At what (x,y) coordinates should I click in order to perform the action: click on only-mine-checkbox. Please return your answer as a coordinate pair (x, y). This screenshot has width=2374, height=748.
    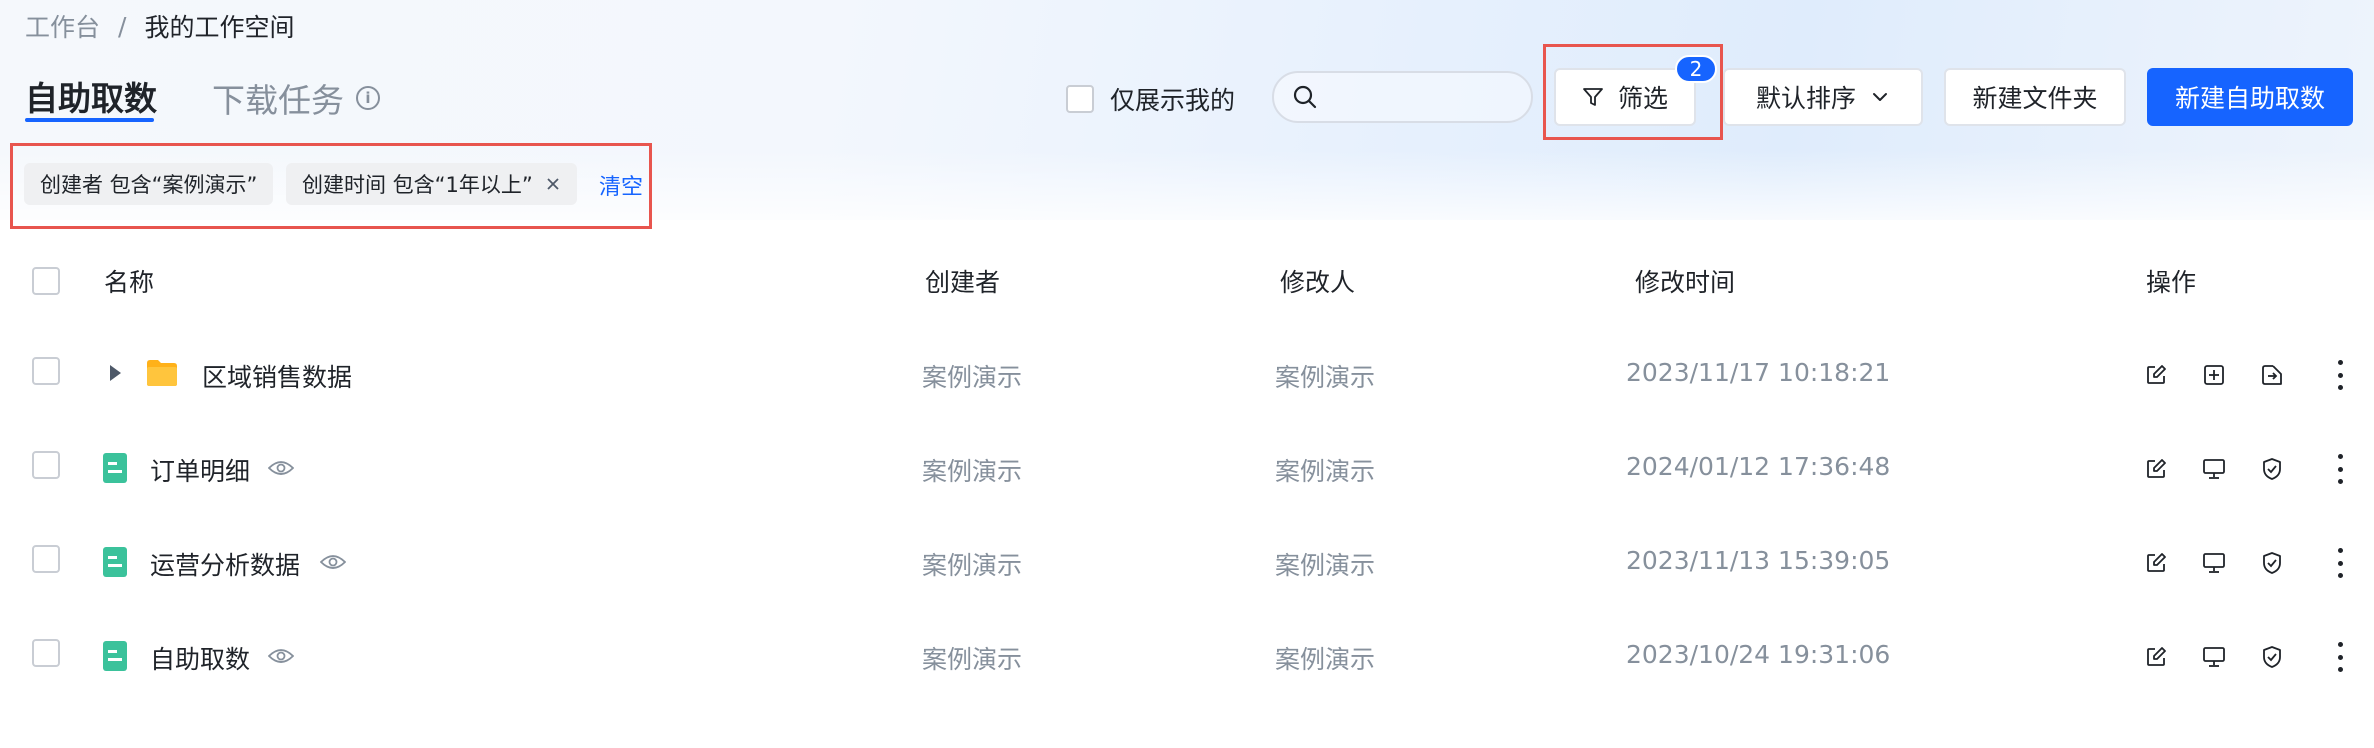
    Looking at the image, I should click on (1080, 99).